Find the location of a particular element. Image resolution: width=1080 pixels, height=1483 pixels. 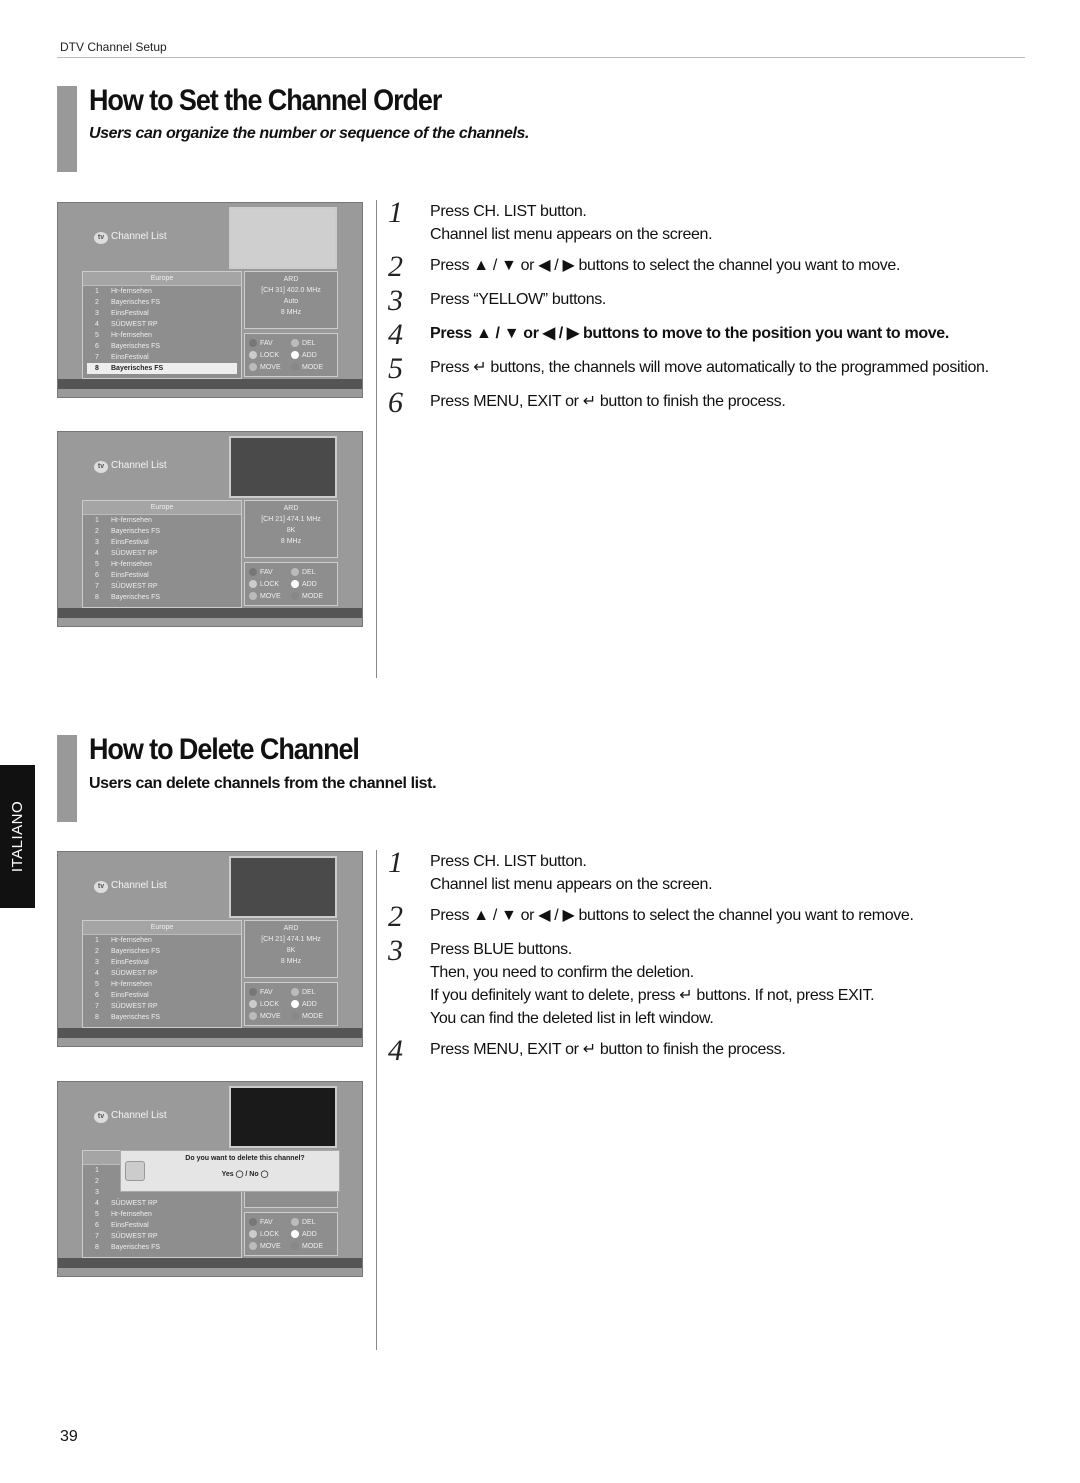

step-line: Press “YELLOW” buttons. is located at coordinates (518, 299).